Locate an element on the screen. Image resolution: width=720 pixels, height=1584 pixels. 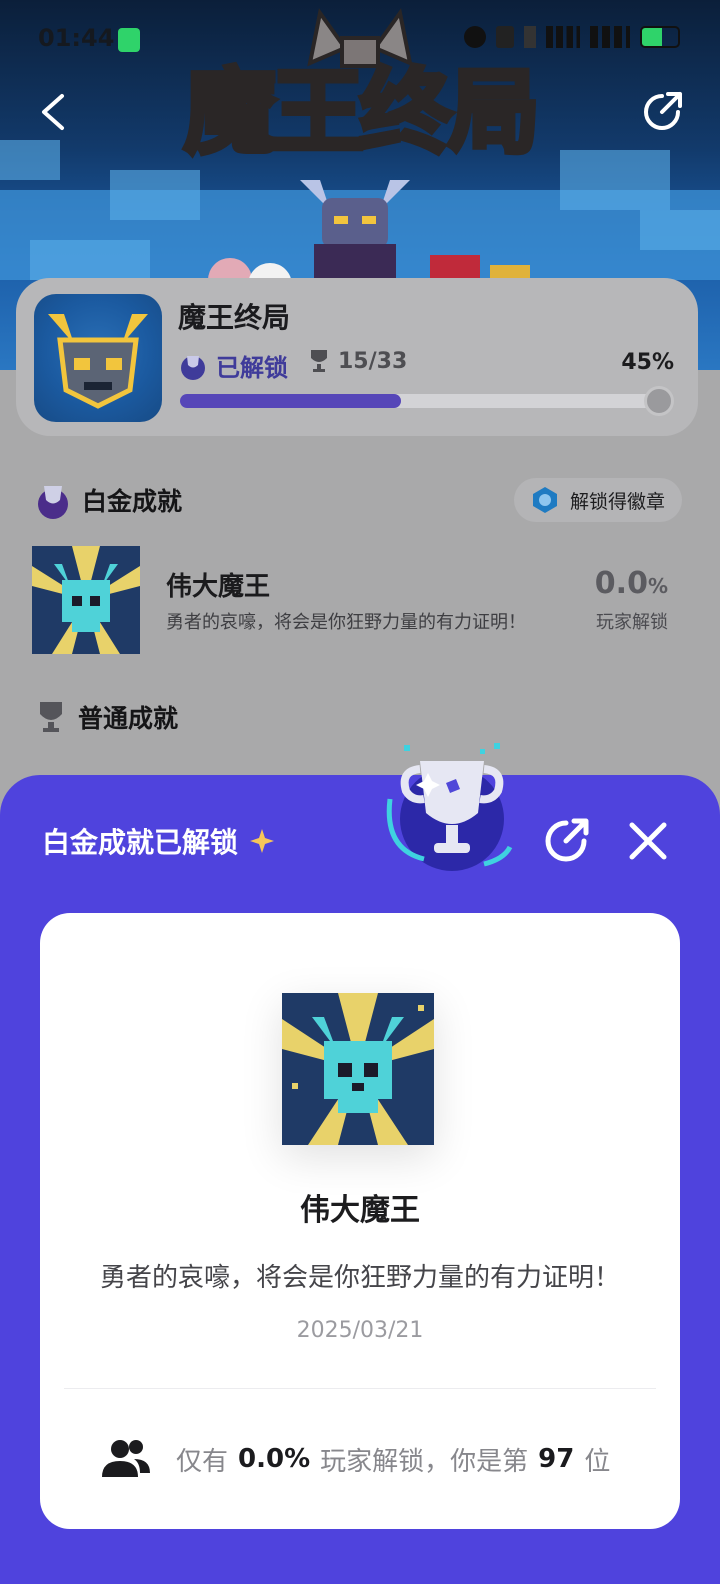
signal-2-icon is located at coordinates (610, 37).